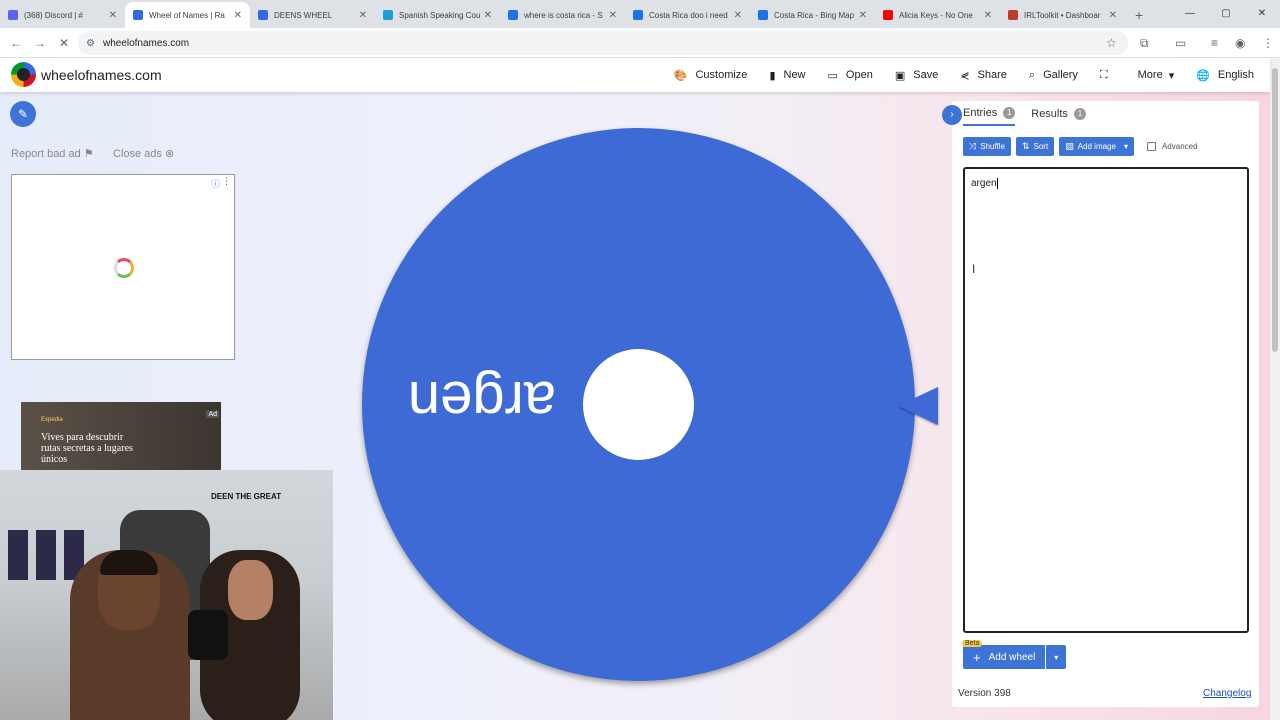 The image size is (1280, 720). What do you see at coordinates (187, 15) in the screenshot?
I see `browser-tab: Wheel of Names | Ra ✕` at bounding box center [187, 15].